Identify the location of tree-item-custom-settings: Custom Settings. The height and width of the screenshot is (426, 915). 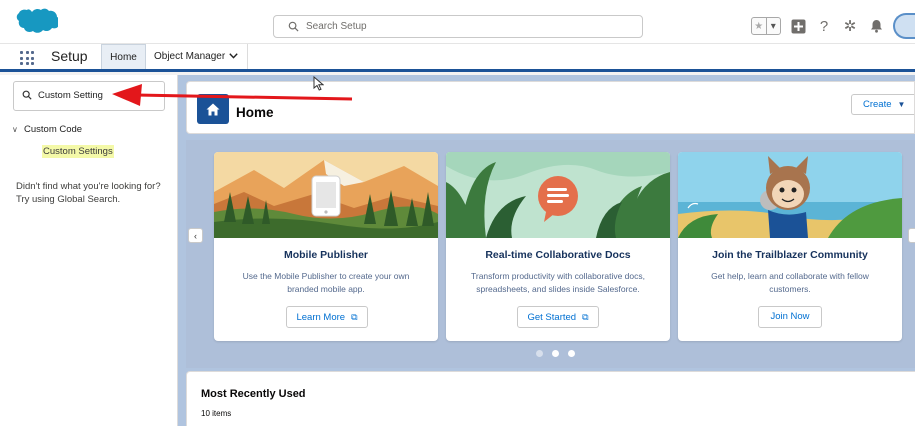
(78, 151).